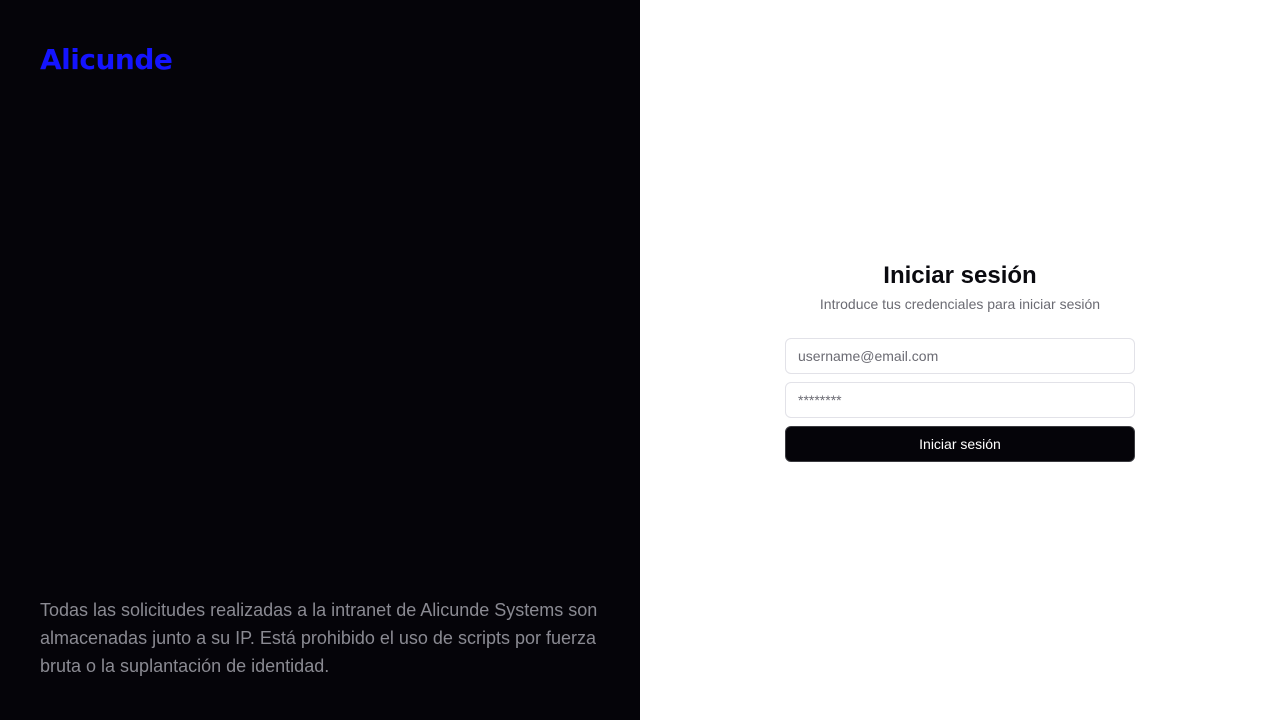 This screenshot has width=1280, height=720. Describe the element at coordinates (960, 444) in the screenshot. I see `login-button: Iniciar sesión` at that location.